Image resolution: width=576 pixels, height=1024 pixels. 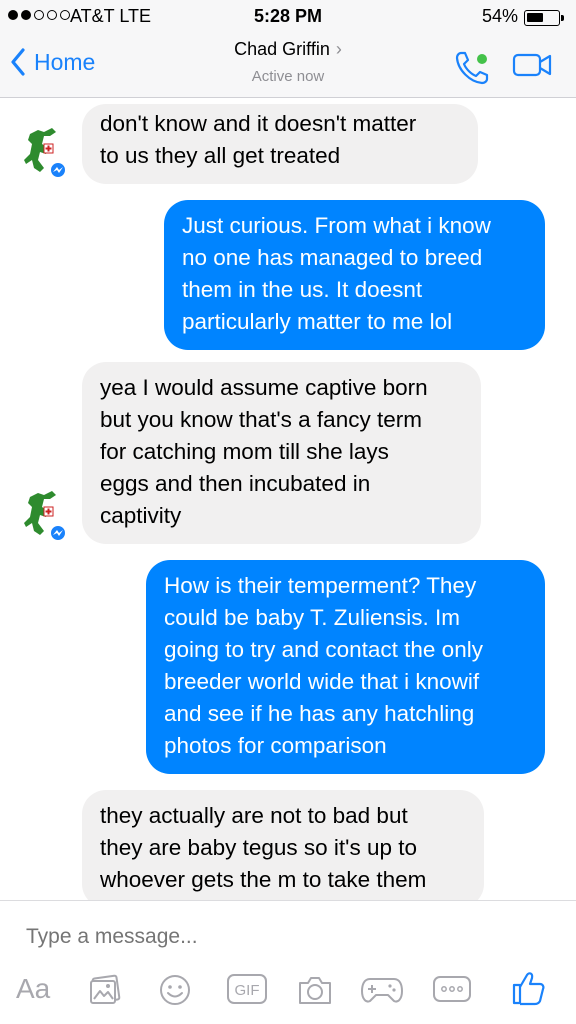 What do you see at coordinates (263, 879) in the screenshot?
I see `message-line: whoever gets the m to take them` at bounding box center [263, 879].